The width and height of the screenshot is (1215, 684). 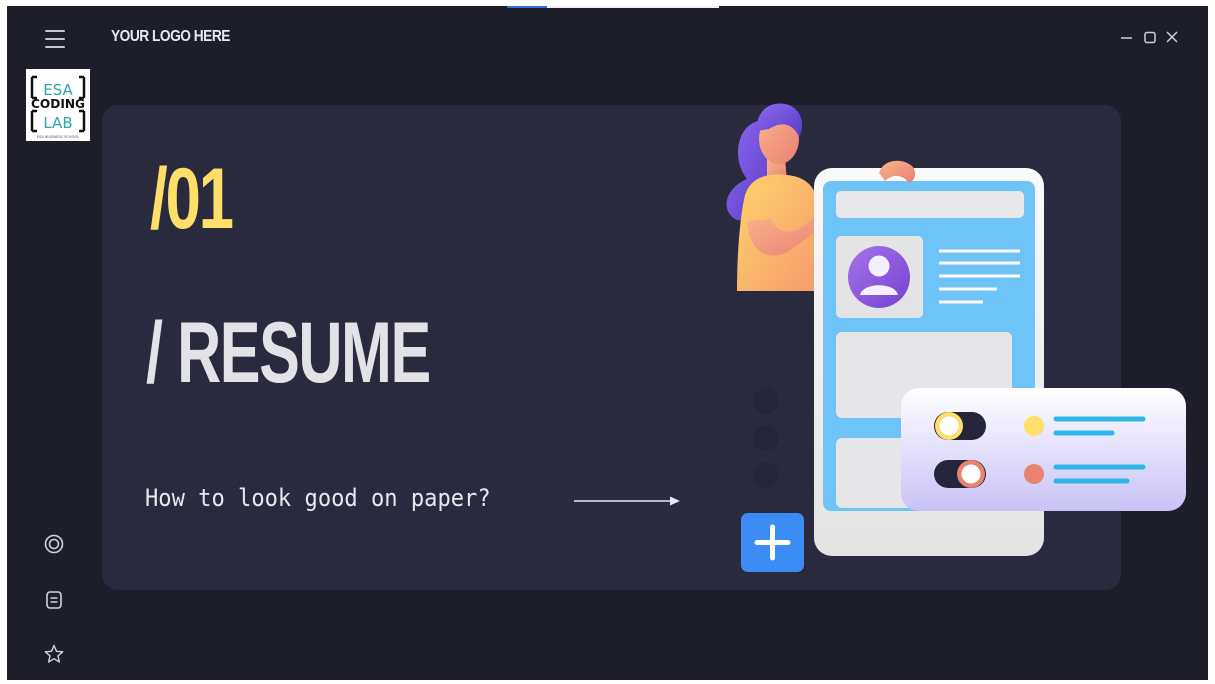 What do you see at coordinates (627, 501) in the screenshot?
I see `arrow-right-icon` at bounding box center [627, 501].